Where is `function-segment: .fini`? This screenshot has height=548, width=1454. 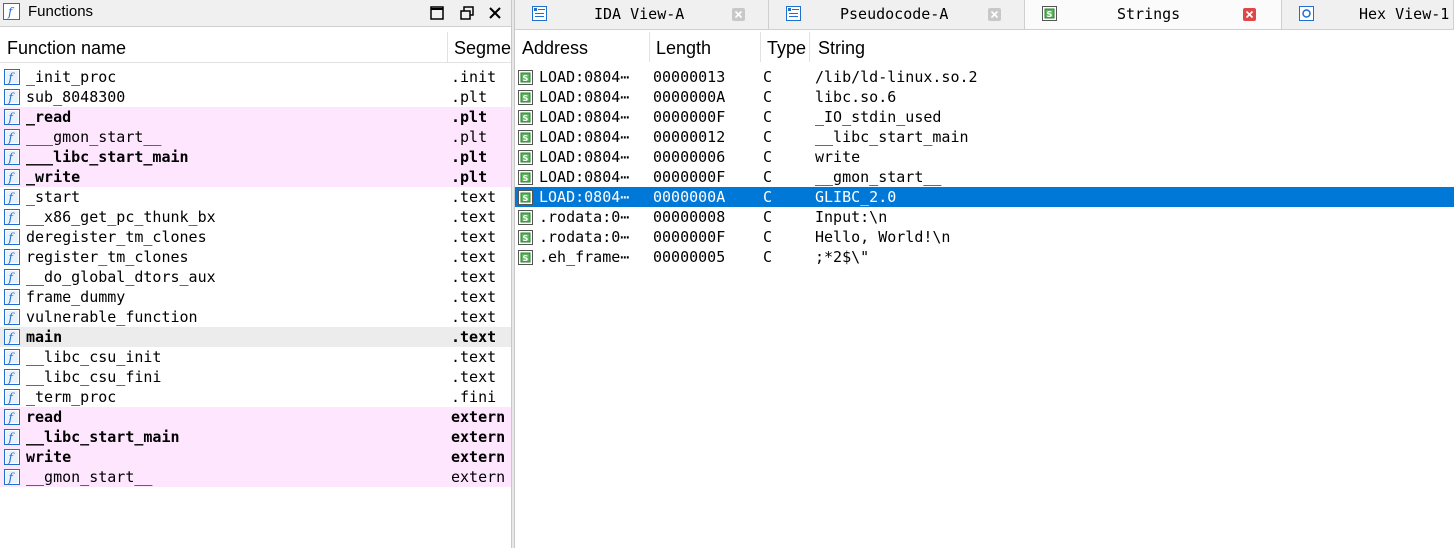
function-segment: .fini is located at coordinates (474, 397).